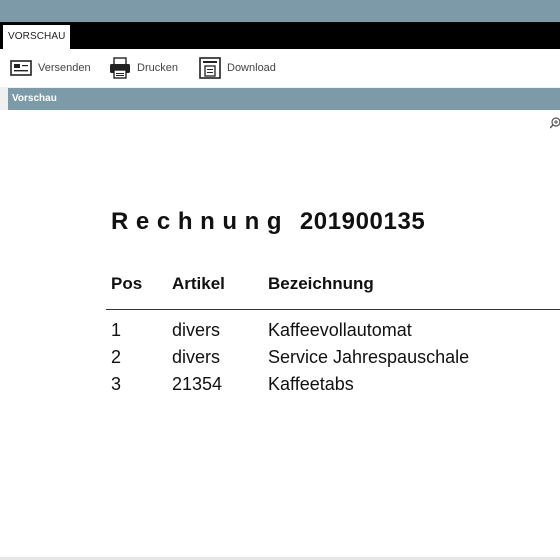 The height and width of the screenshot is (560, 560). I want to click on row-description: Kaffeetabs, so click(311, 384).